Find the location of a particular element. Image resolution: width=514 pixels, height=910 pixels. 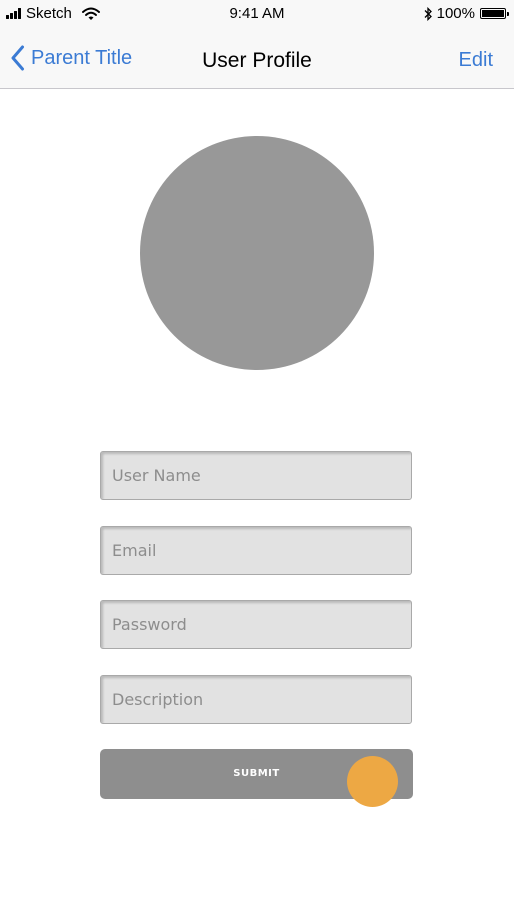

bluetooth-icon is located at coordinates (428, 13).